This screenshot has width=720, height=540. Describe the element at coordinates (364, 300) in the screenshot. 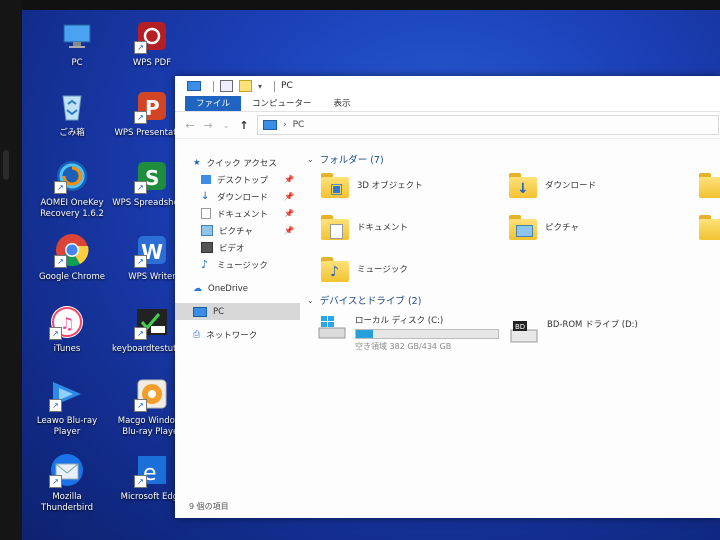

I see `group-header-drives: ⌄ デバイスとドライブ (2)` at that location.